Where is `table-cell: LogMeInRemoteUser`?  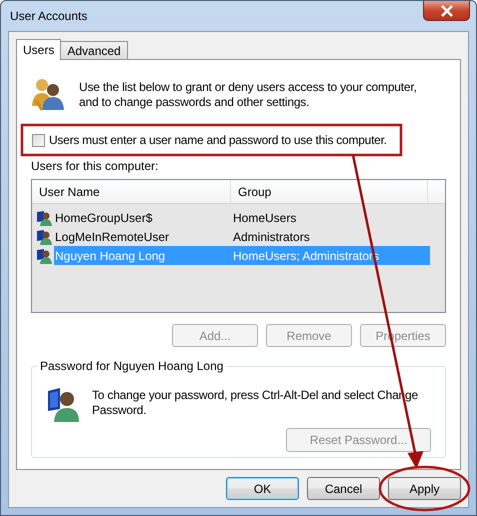 table-cell: LogMeInRemoteUser is located at coordinates (143, 237).